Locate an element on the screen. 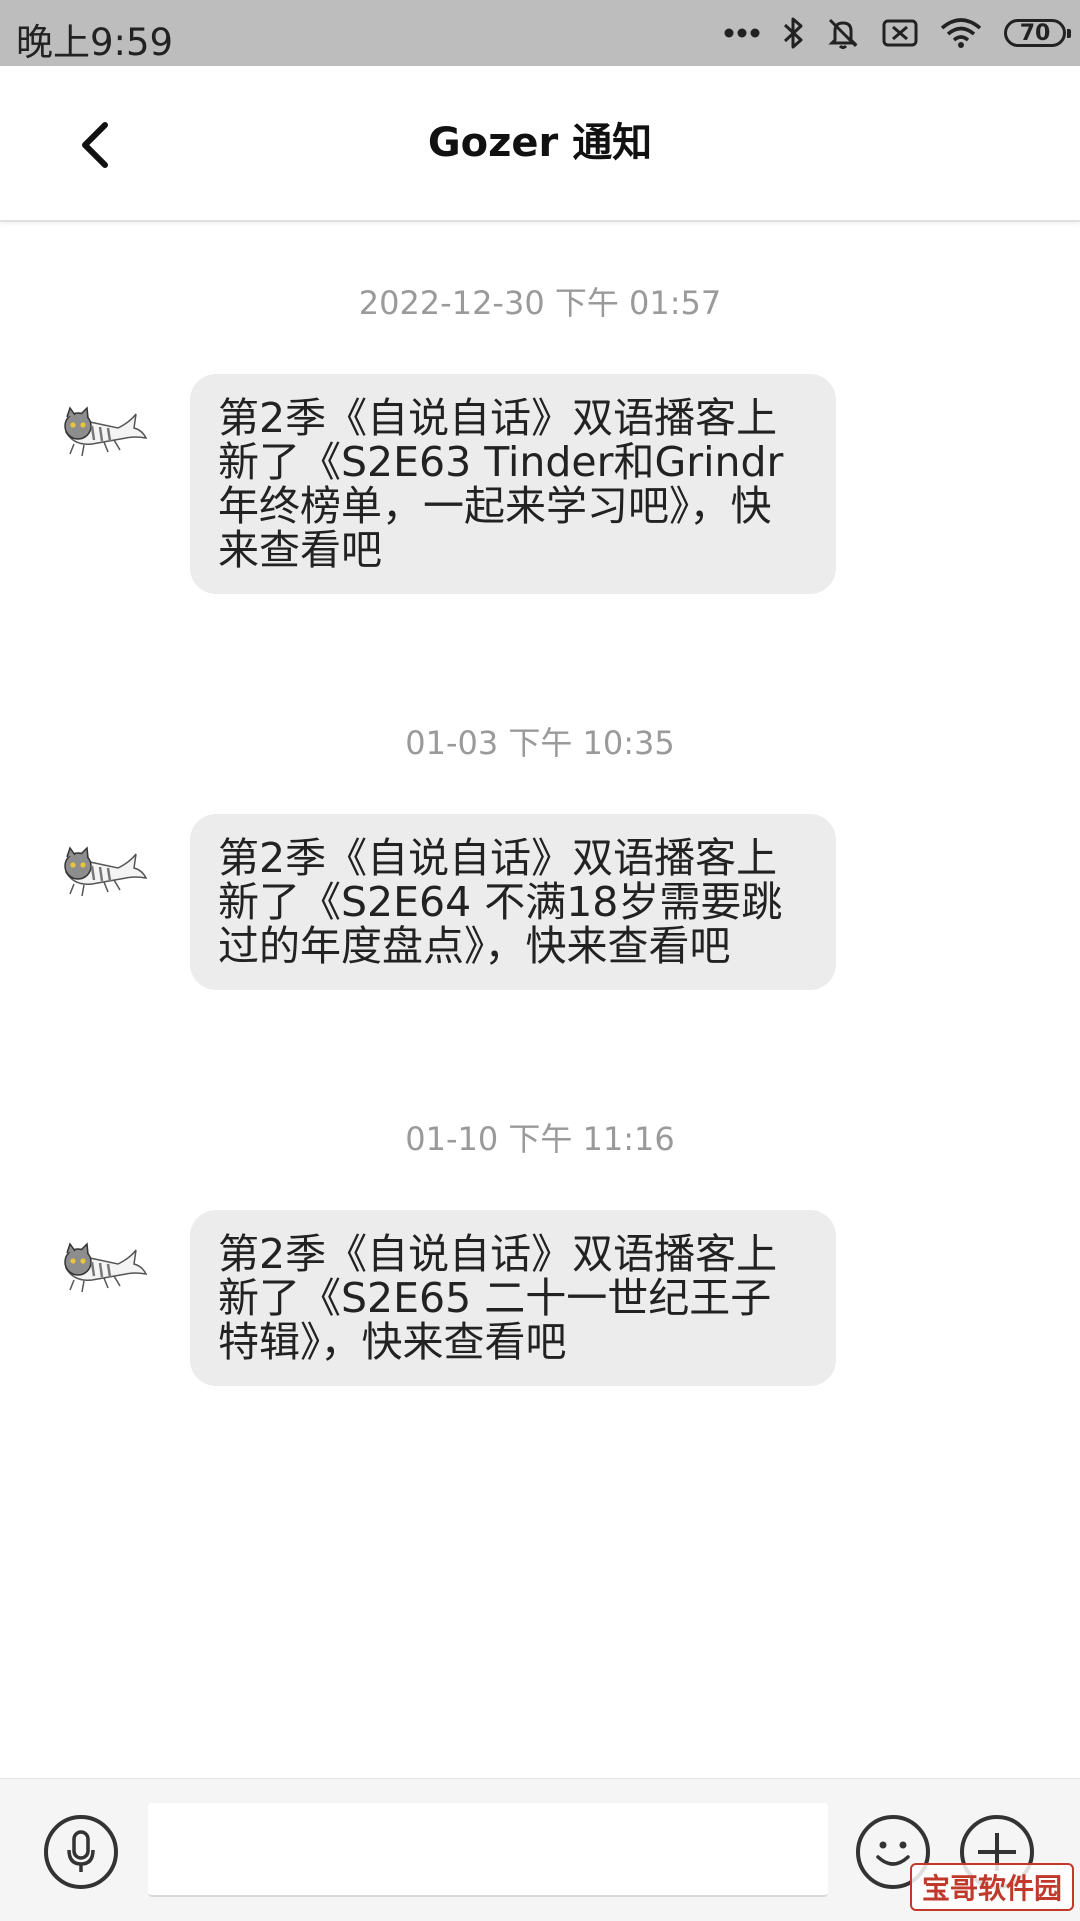  message-timestamp: 01-03 下午 10:35 is located at coordinates (540, 743).